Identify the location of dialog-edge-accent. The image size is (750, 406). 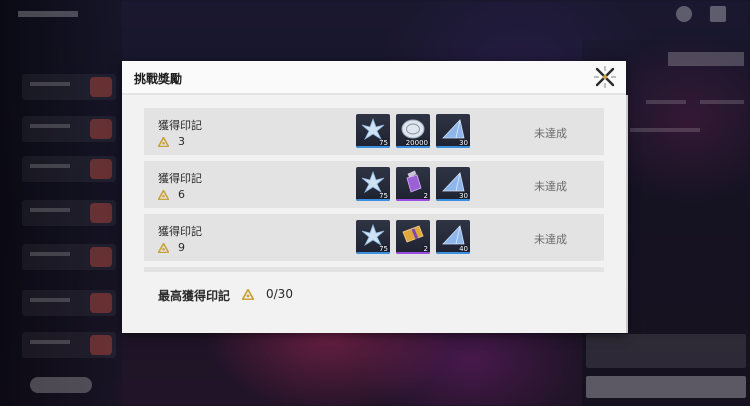
(627, 214).